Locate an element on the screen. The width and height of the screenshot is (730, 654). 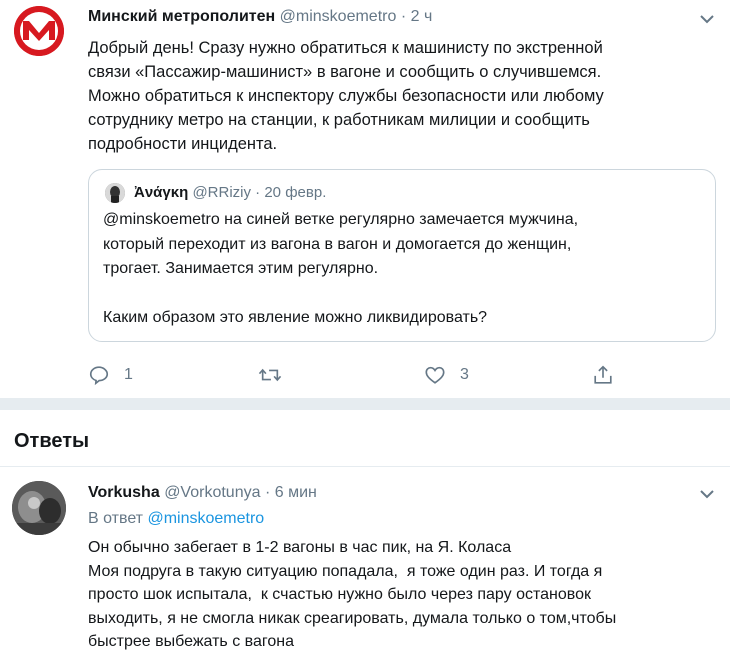
reply-button: 1 is located at coordinates (110, 375).